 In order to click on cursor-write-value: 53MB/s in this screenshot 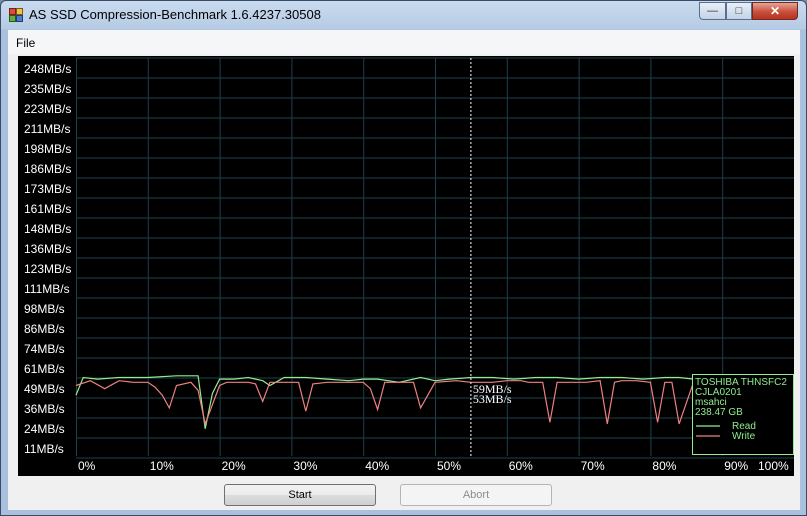, I will do `click(492, 399)`.